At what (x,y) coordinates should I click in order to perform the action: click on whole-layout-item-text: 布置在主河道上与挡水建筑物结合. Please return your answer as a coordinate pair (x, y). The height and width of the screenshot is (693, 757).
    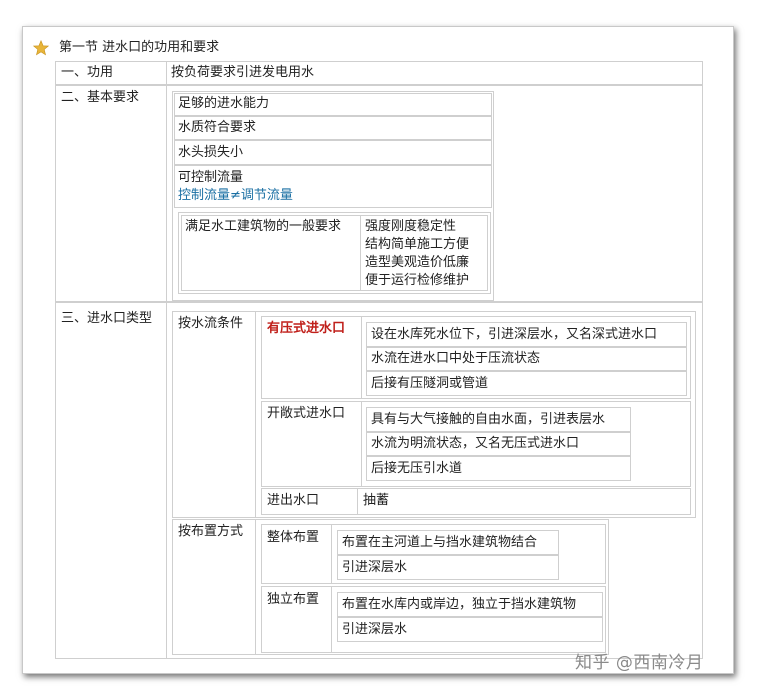
    Looking at the image, I should click on (440, 542).